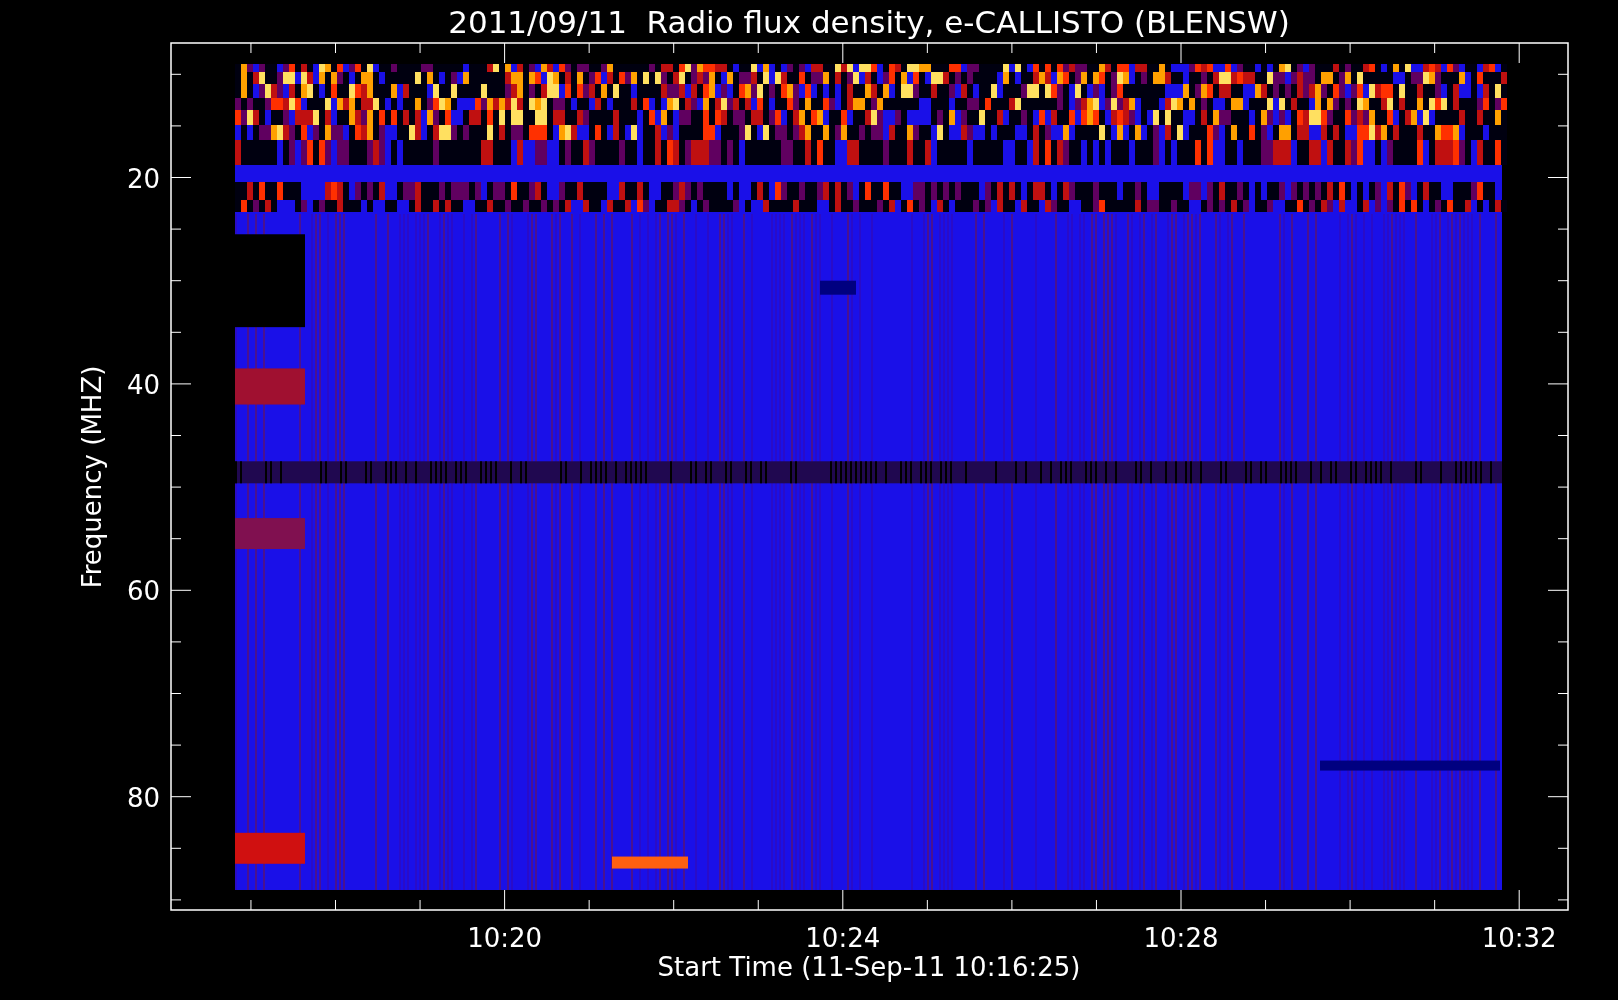 The image size is (1618, 1000). I want to click on x-tick-label: 10:32, so click(1519, 938).